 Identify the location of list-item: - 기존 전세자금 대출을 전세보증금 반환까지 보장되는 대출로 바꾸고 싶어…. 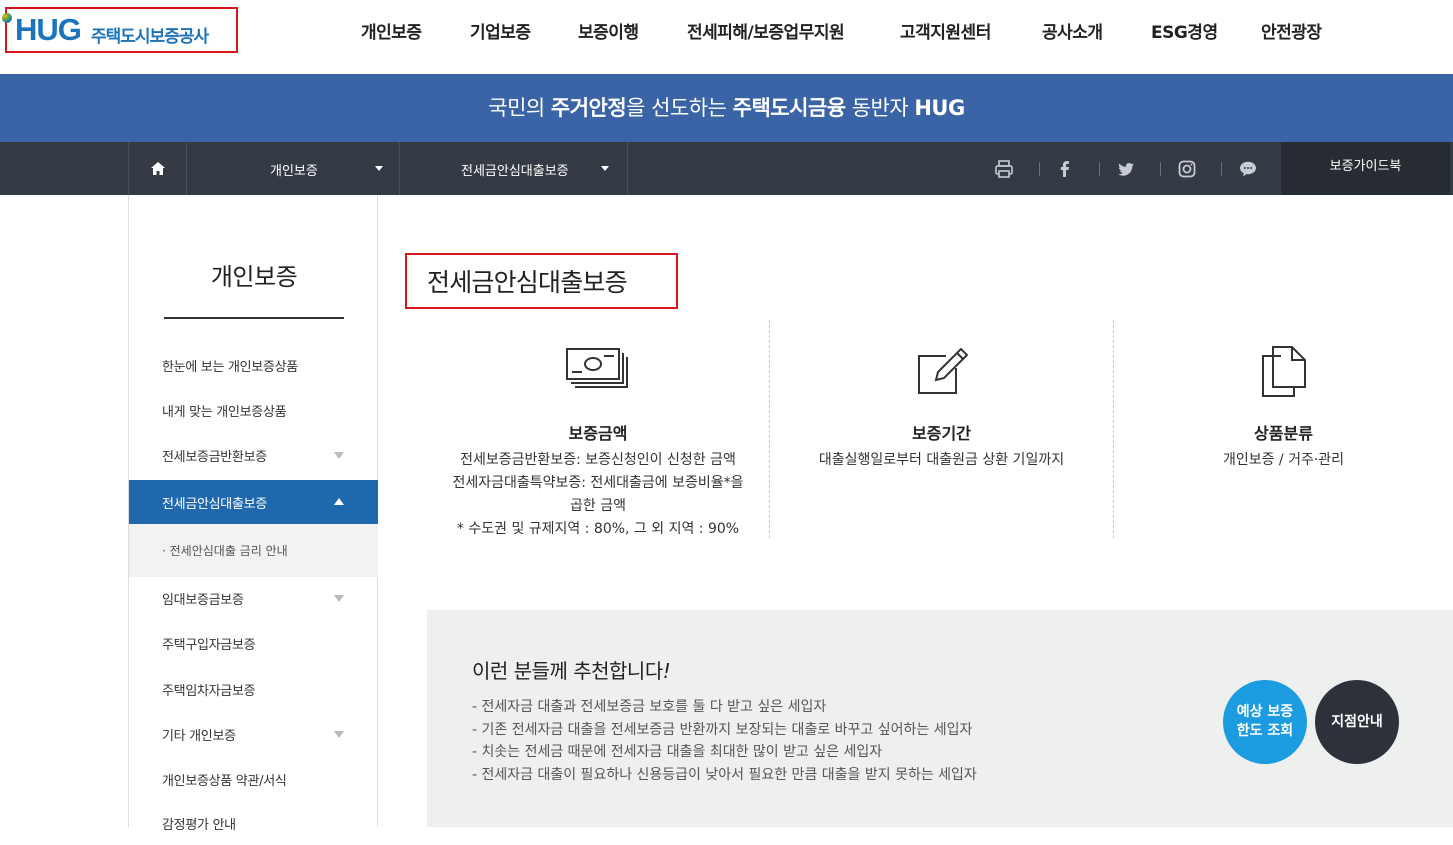
(722, 729).